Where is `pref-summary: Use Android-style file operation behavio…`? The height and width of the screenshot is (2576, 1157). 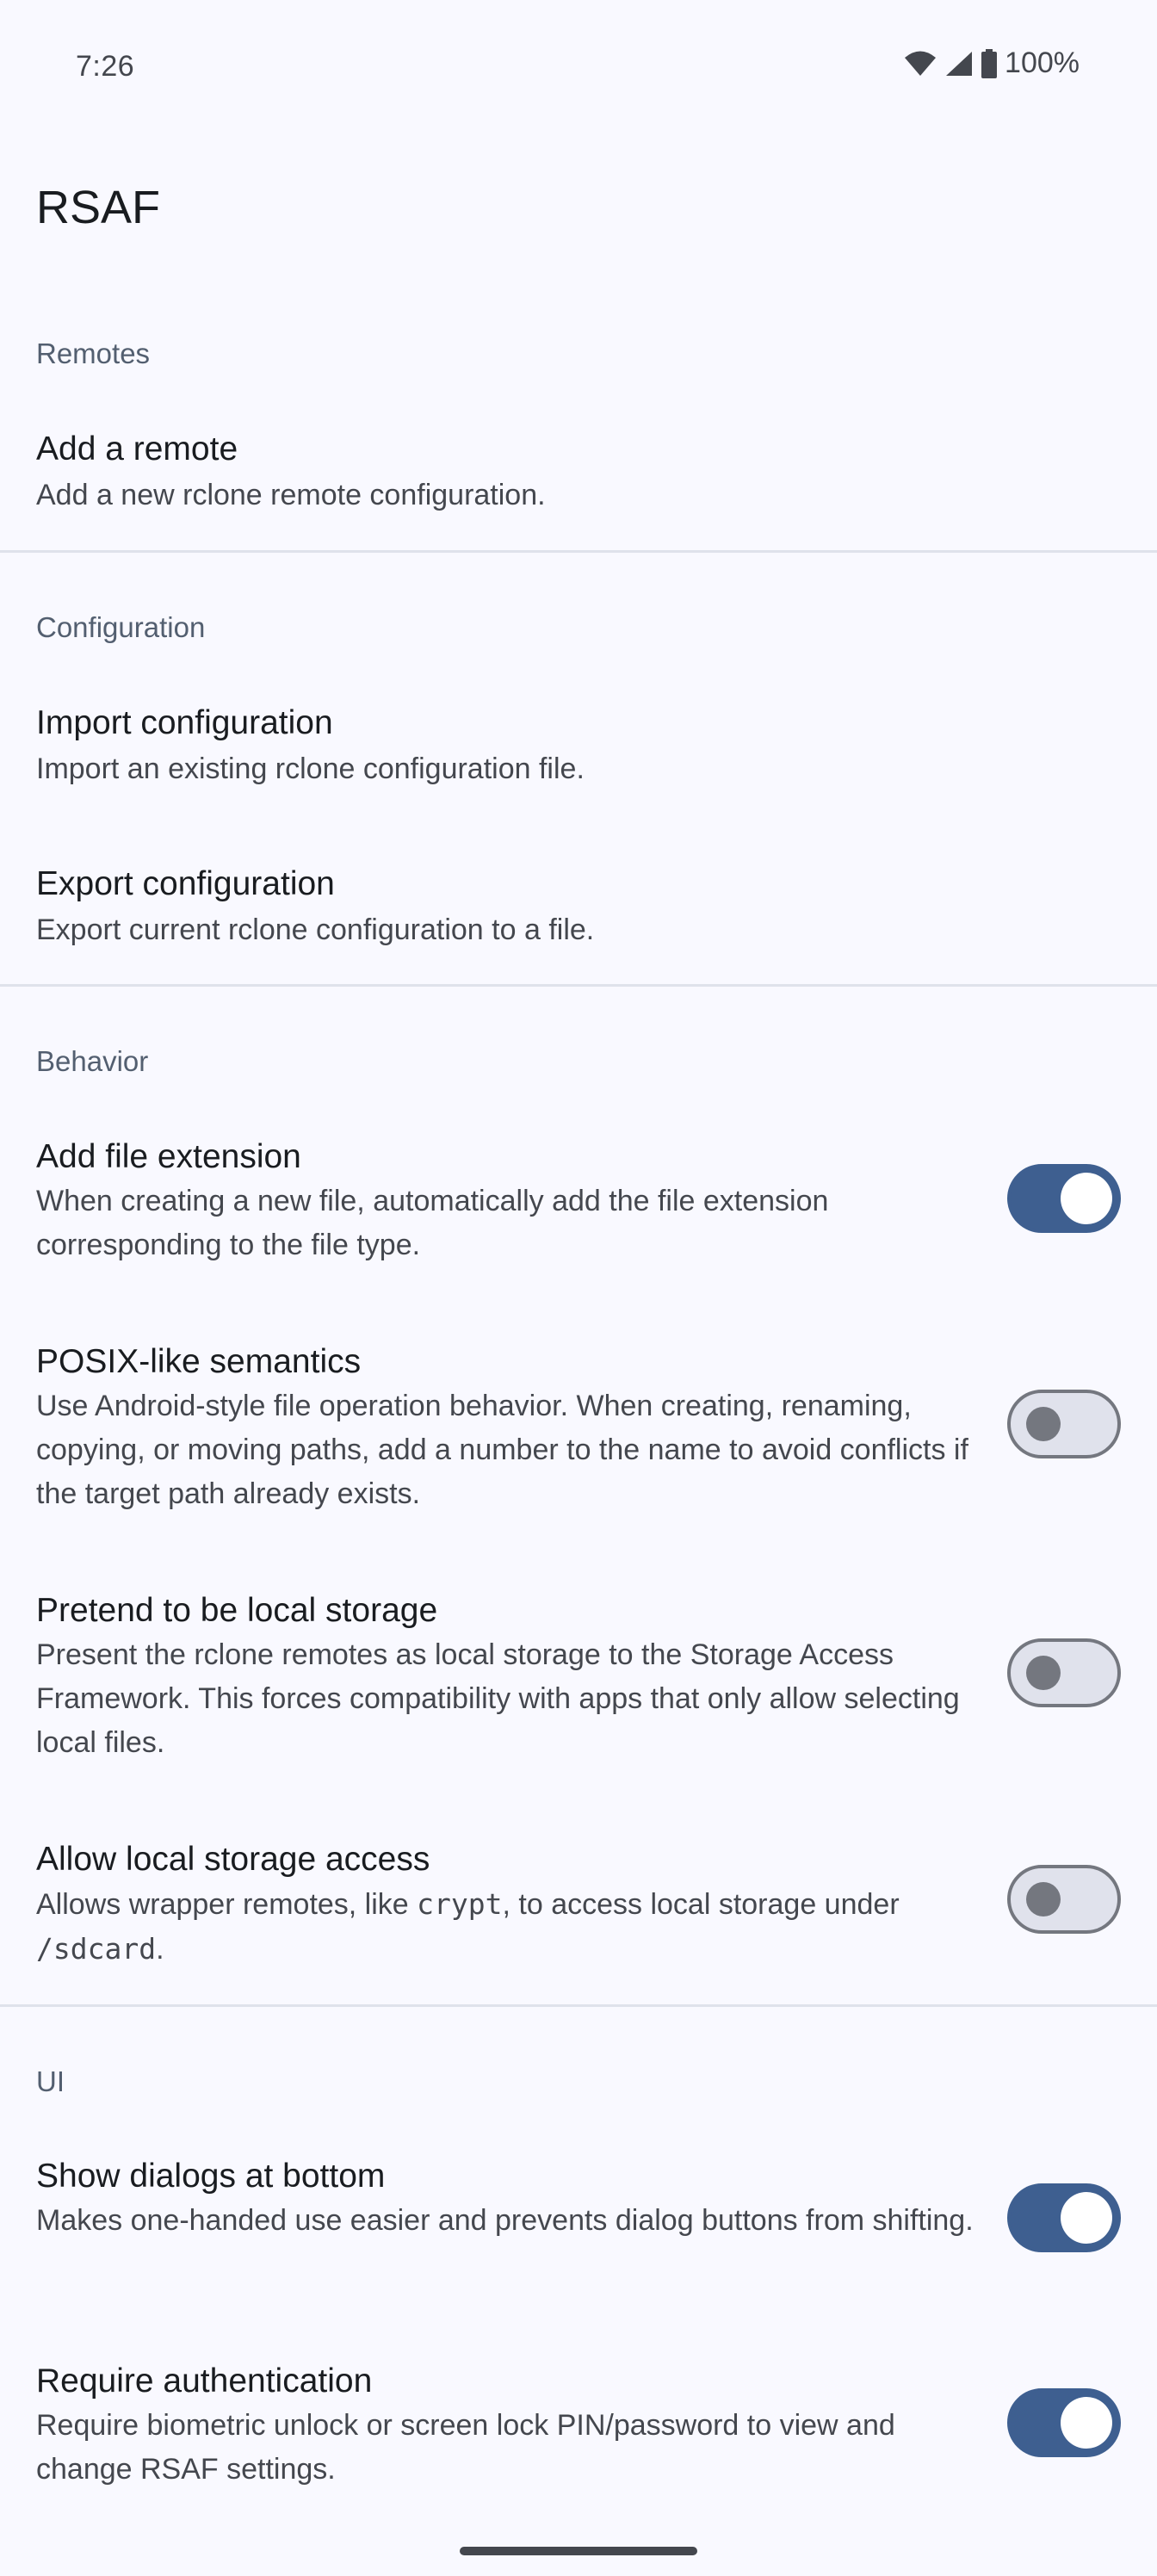 pref-summary: Use Android-style file operation behavio… is located at coordinates (502, 1450).